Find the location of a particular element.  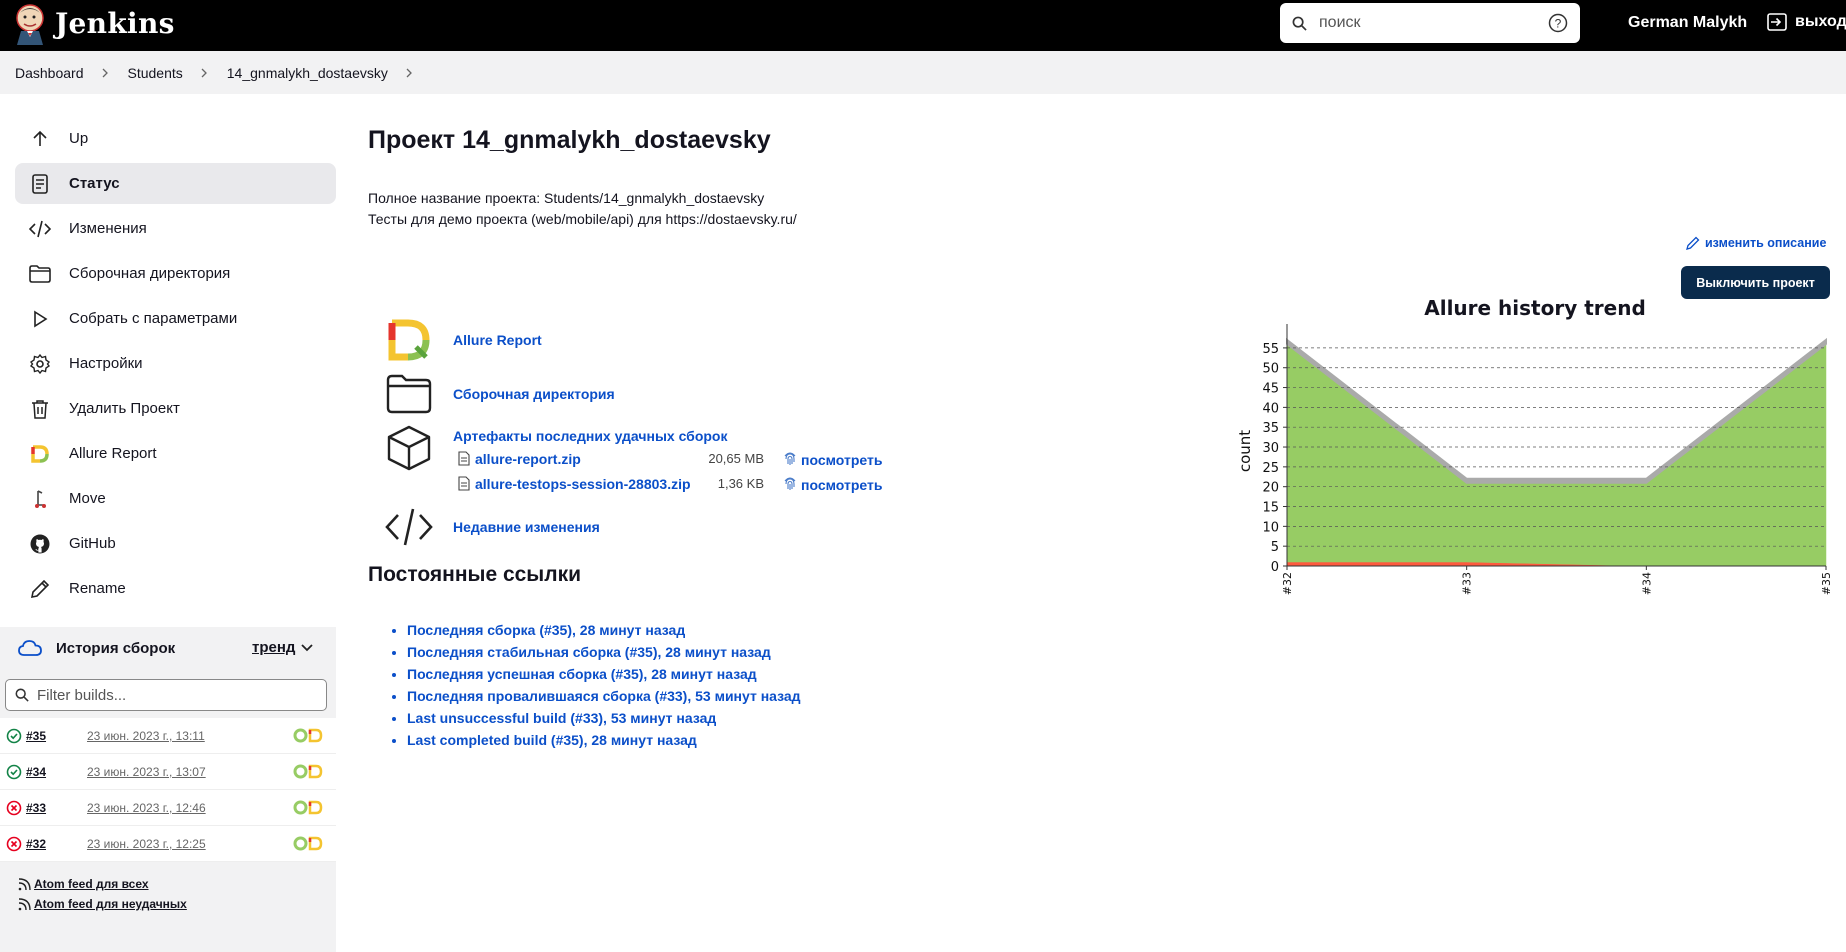

sidebar-item-rename: Rename is located at coordinates (175, 588).